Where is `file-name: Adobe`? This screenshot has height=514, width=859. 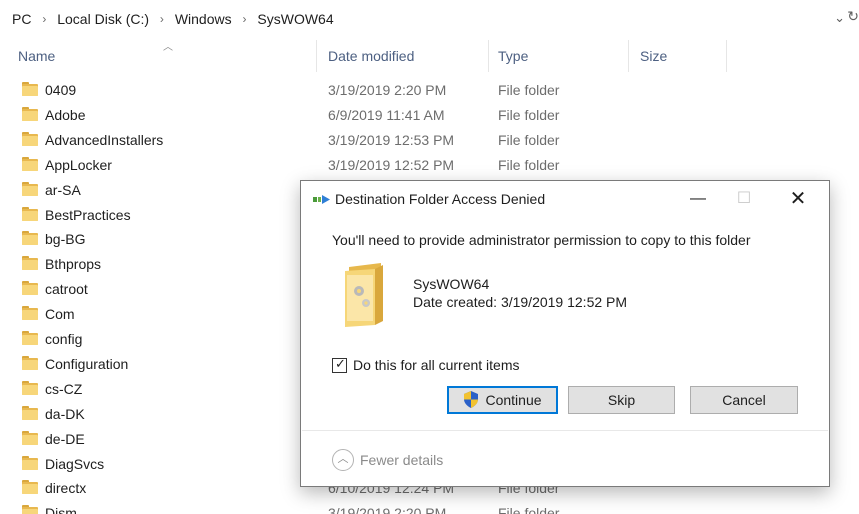 file-name: Adobe is located at coordinates (65, 114).